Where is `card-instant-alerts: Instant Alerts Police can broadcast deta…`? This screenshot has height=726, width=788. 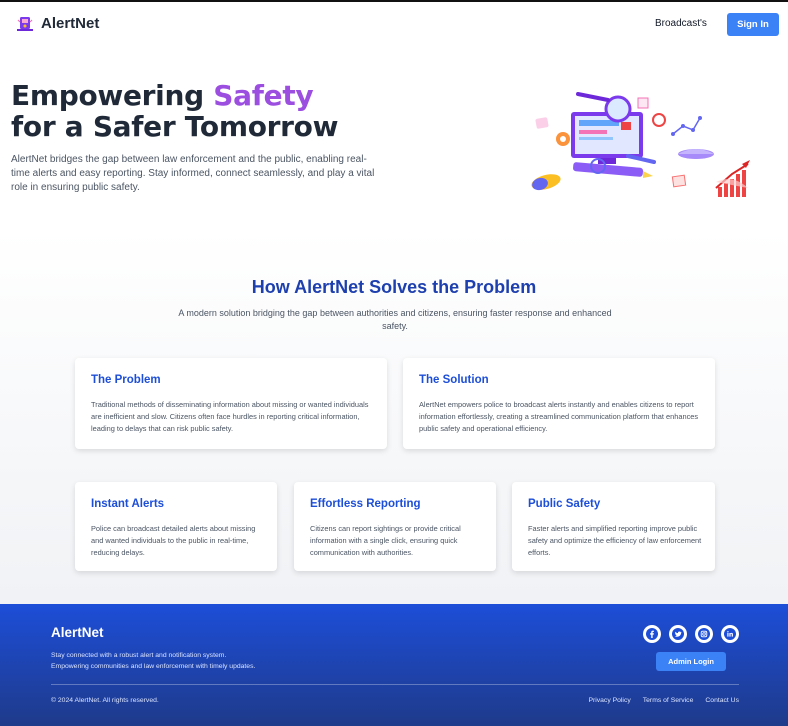 card-instant-alerts: Instant Alerts Police can broadcast deta… is located at coordinates (176, 526).